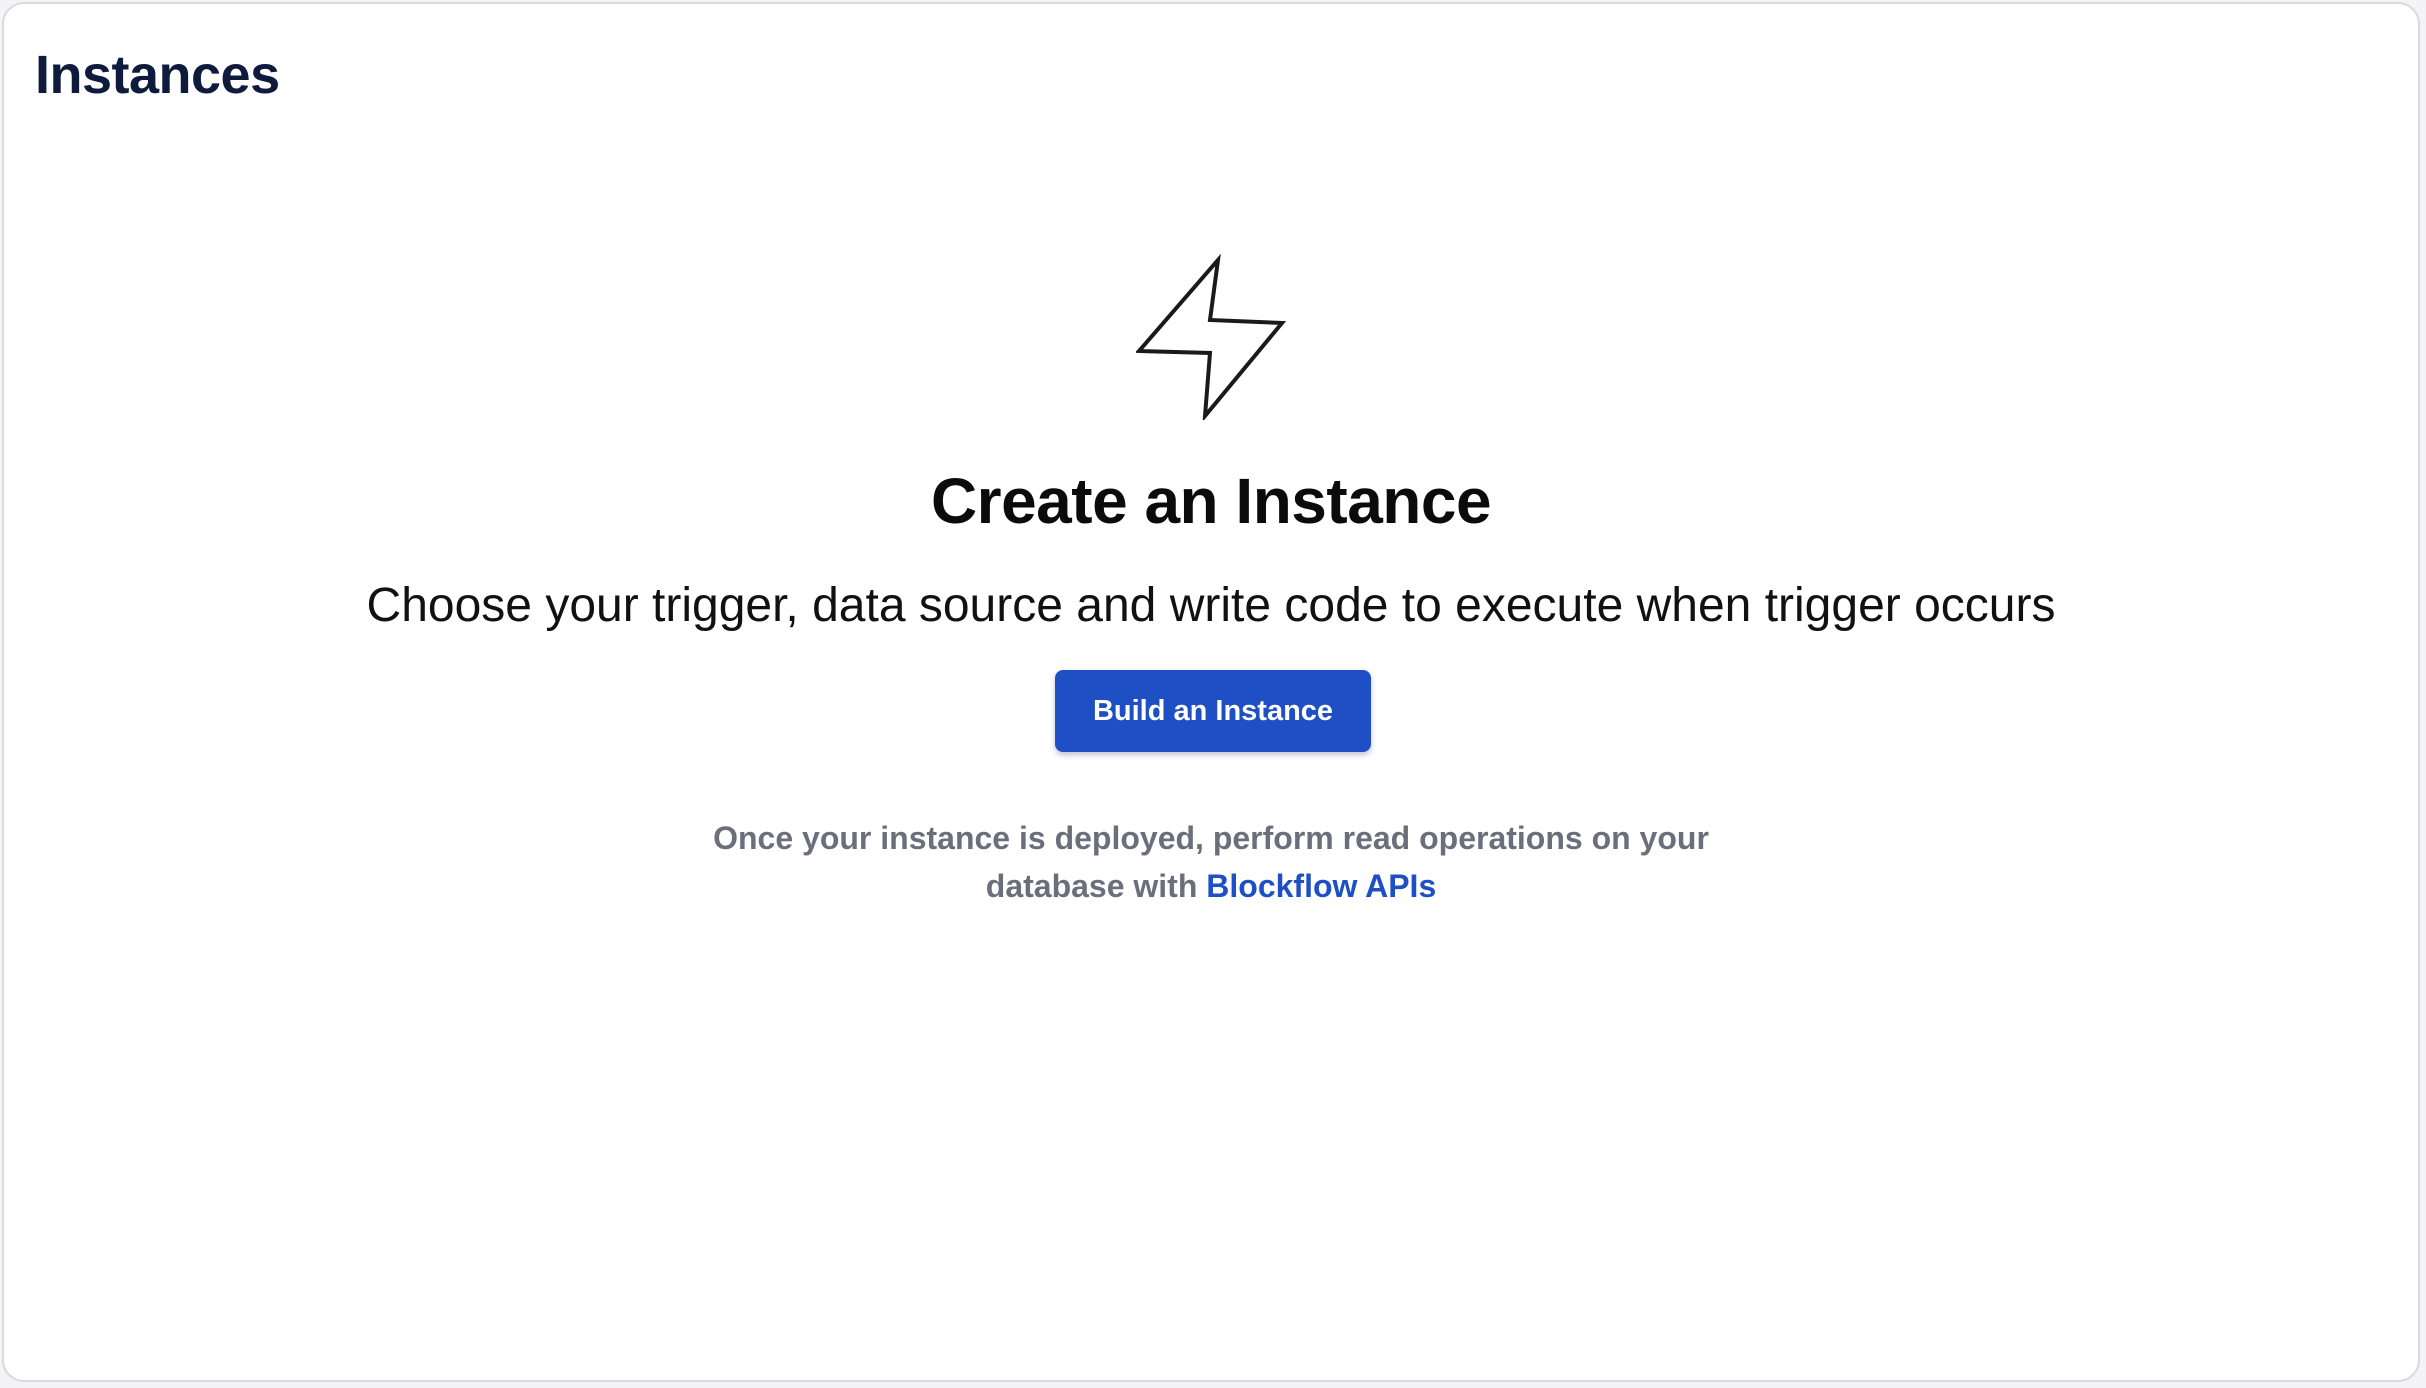 The width and height of the screenshot is (2426, 1388). I want to click on helper-text-line2: database with, so click(1091, 886).